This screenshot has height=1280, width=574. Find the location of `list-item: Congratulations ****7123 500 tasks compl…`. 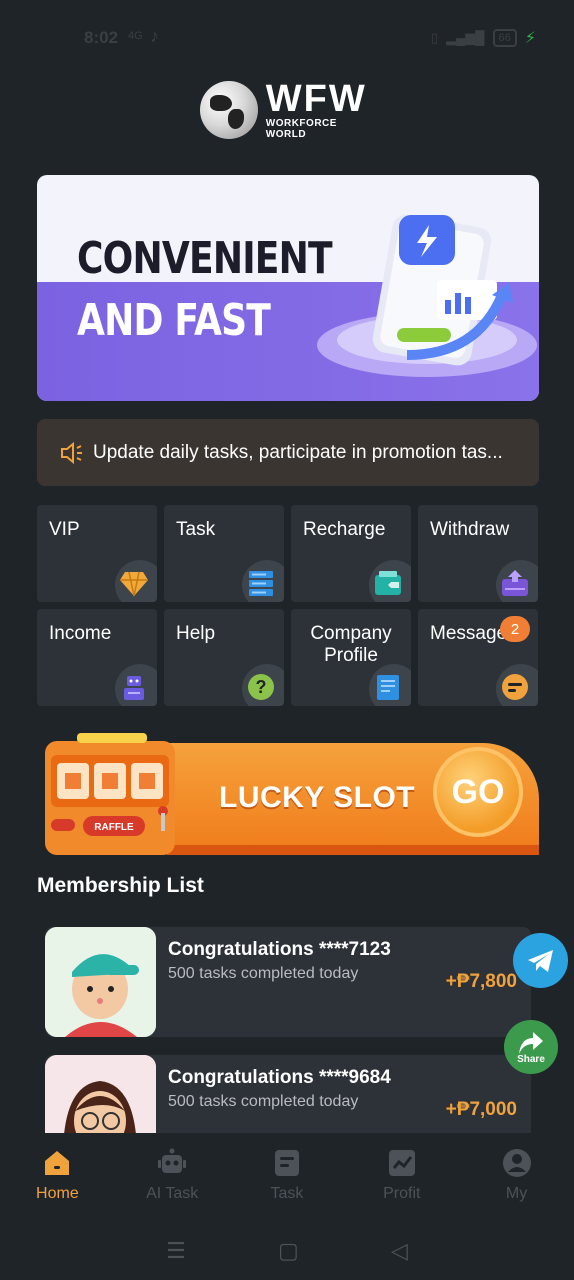

list-item: Congratulations ****7123 500 tasks compl… is located at coordinates (288, 982).